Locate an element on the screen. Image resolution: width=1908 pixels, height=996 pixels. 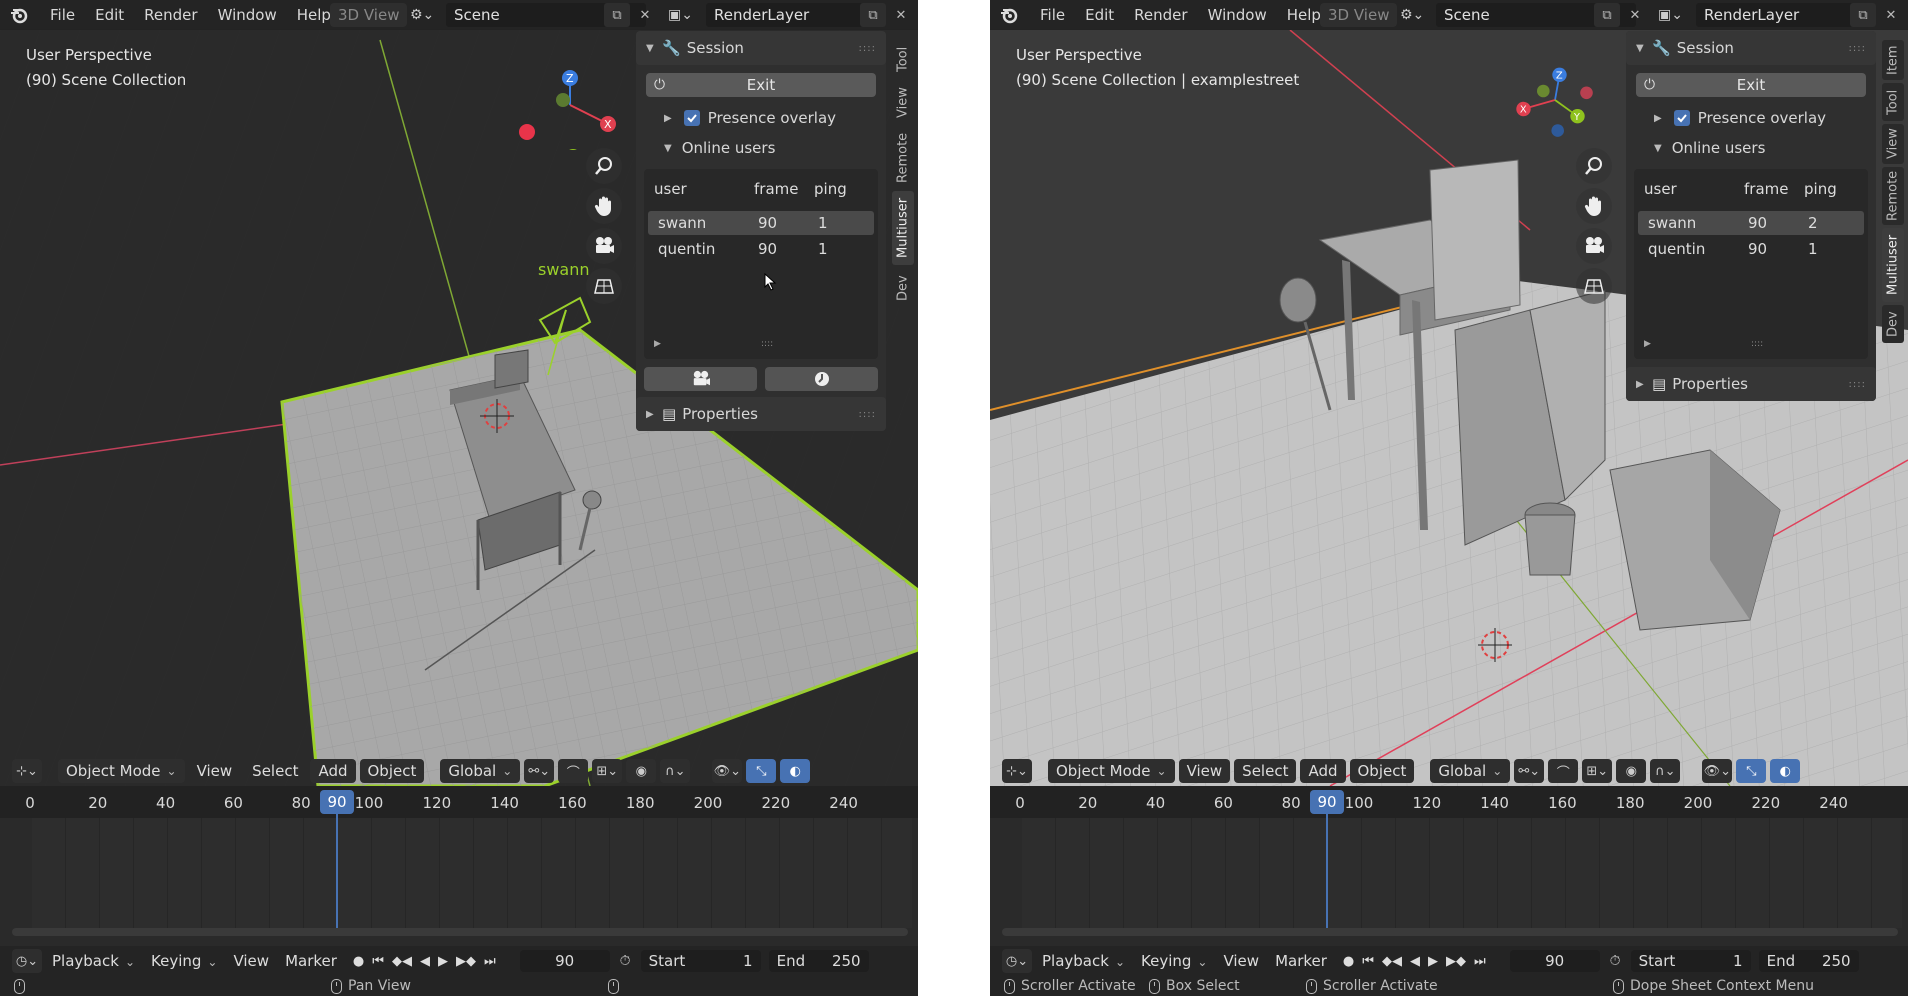
record-icon: ● is located at coordinates (1348, 961).